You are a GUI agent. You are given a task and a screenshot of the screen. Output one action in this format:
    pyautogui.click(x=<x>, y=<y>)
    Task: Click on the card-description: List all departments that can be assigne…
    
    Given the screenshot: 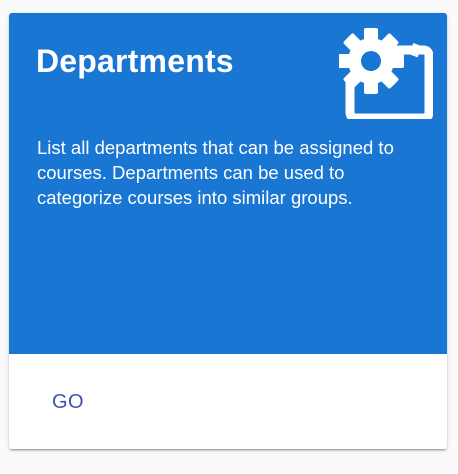 What is the action you would take?
    pyautogui.click(x=215, y=172)
    